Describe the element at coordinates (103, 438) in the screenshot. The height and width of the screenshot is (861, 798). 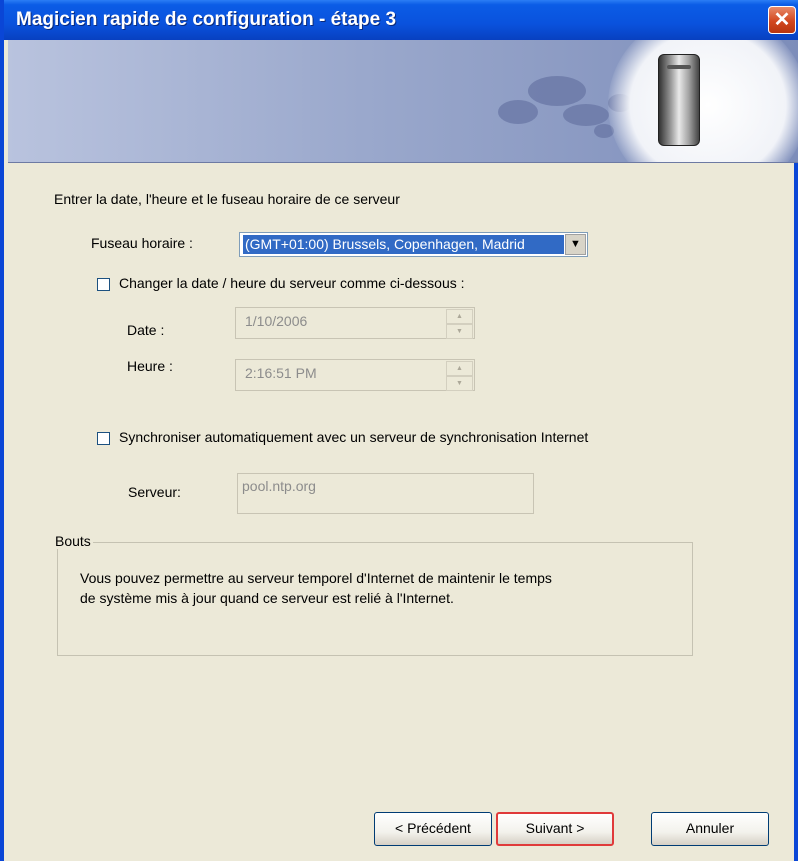
I see `sync-internet-checkbox` at that location.